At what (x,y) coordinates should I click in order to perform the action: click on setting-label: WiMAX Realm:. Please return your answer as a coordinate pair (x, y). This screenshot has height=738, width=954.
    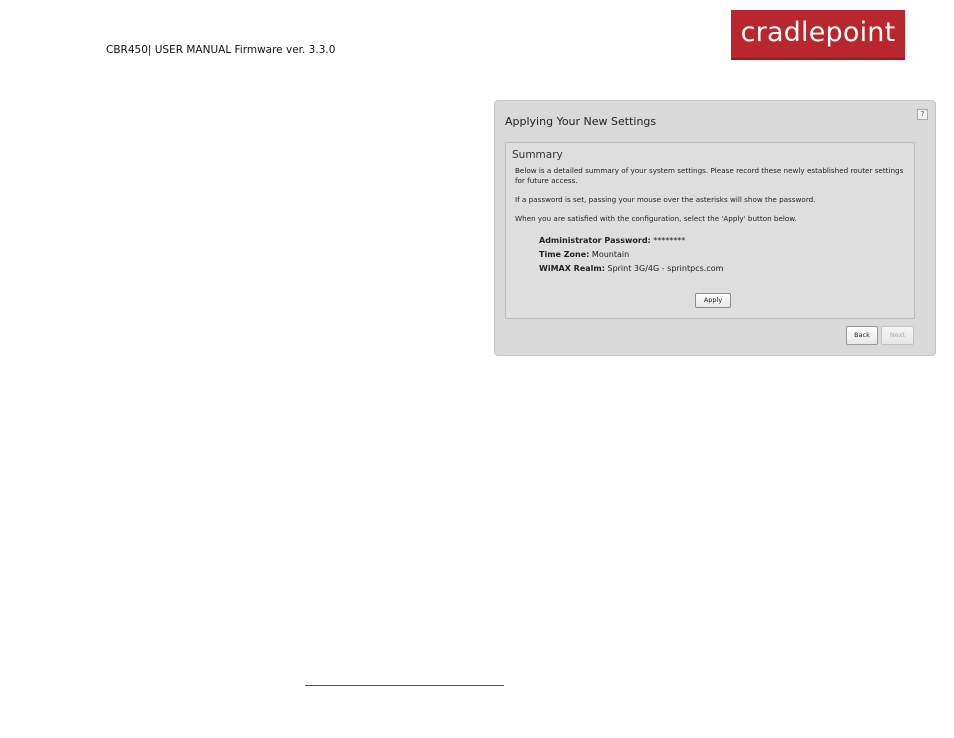
    Looking at the image, I should click on (572, 268).